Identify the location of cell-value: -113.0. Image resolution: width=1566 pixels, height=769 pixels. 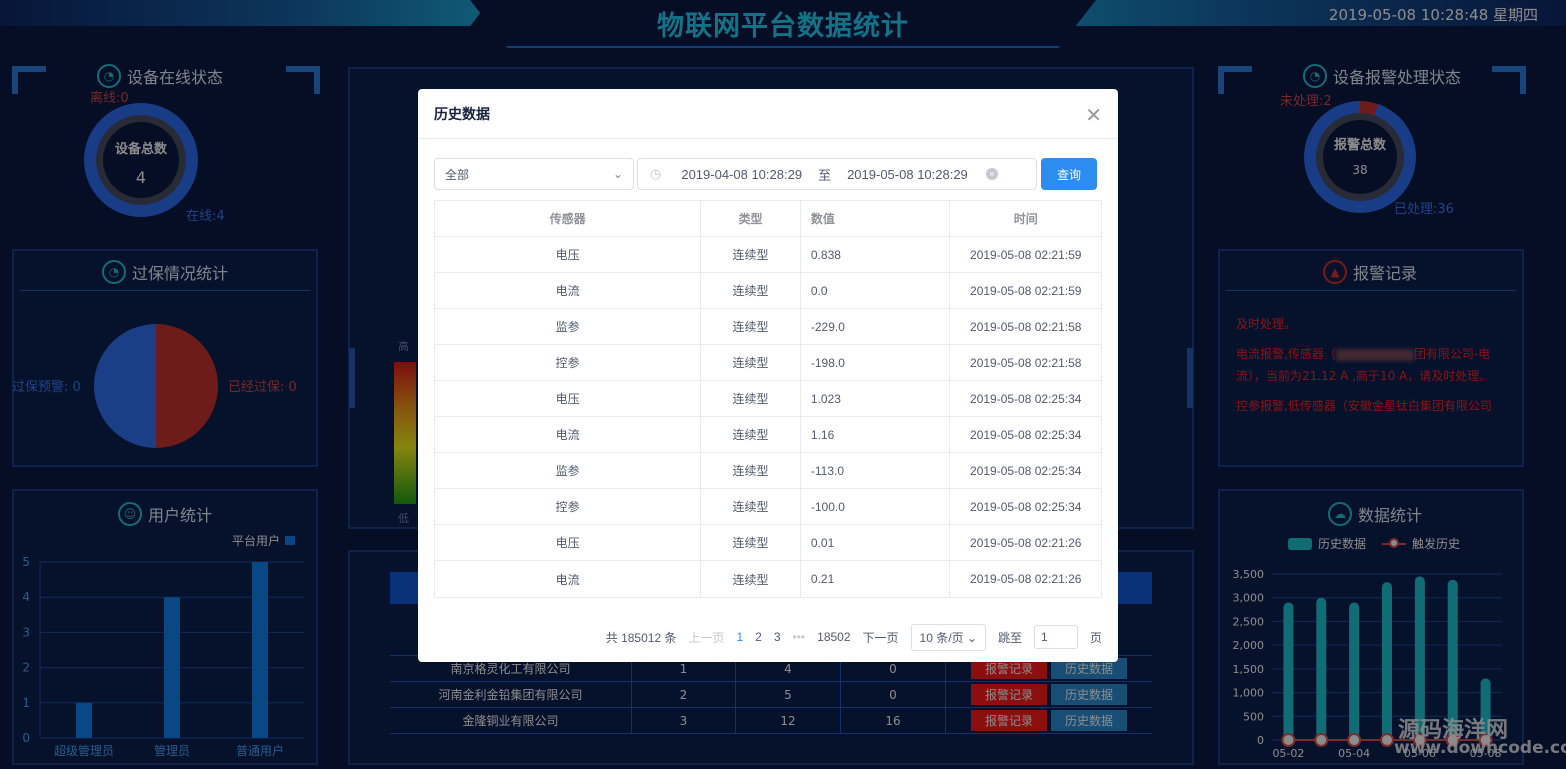
(876, 470).